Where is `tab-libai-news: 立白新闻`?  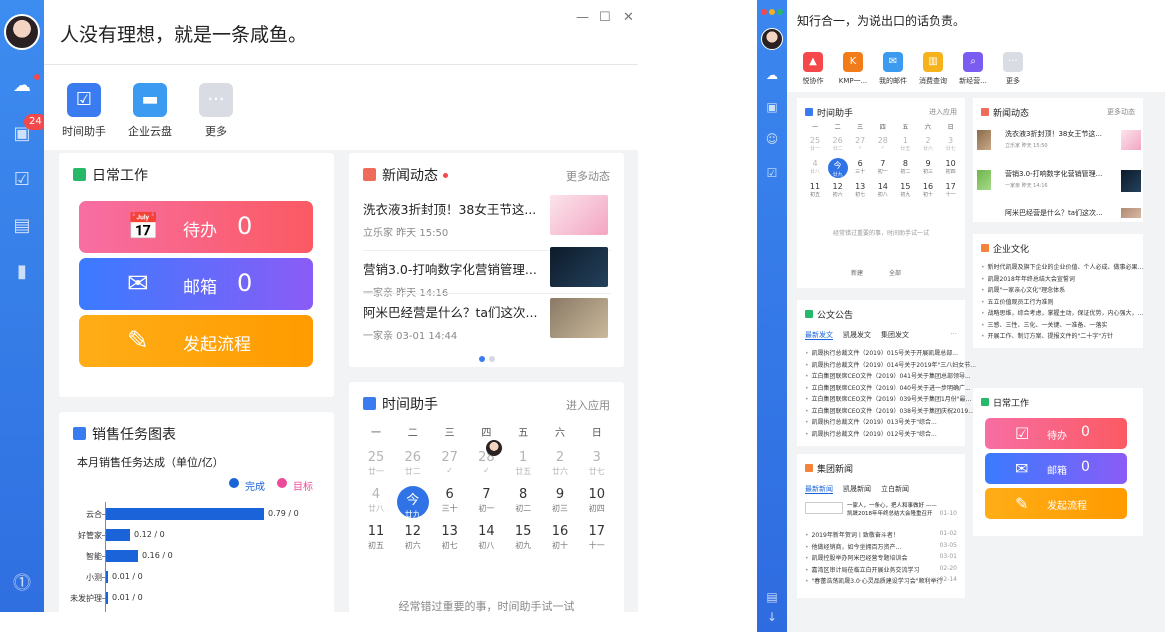 tab-libai-news: 立白新闻 is located at coordinates (895, 489).